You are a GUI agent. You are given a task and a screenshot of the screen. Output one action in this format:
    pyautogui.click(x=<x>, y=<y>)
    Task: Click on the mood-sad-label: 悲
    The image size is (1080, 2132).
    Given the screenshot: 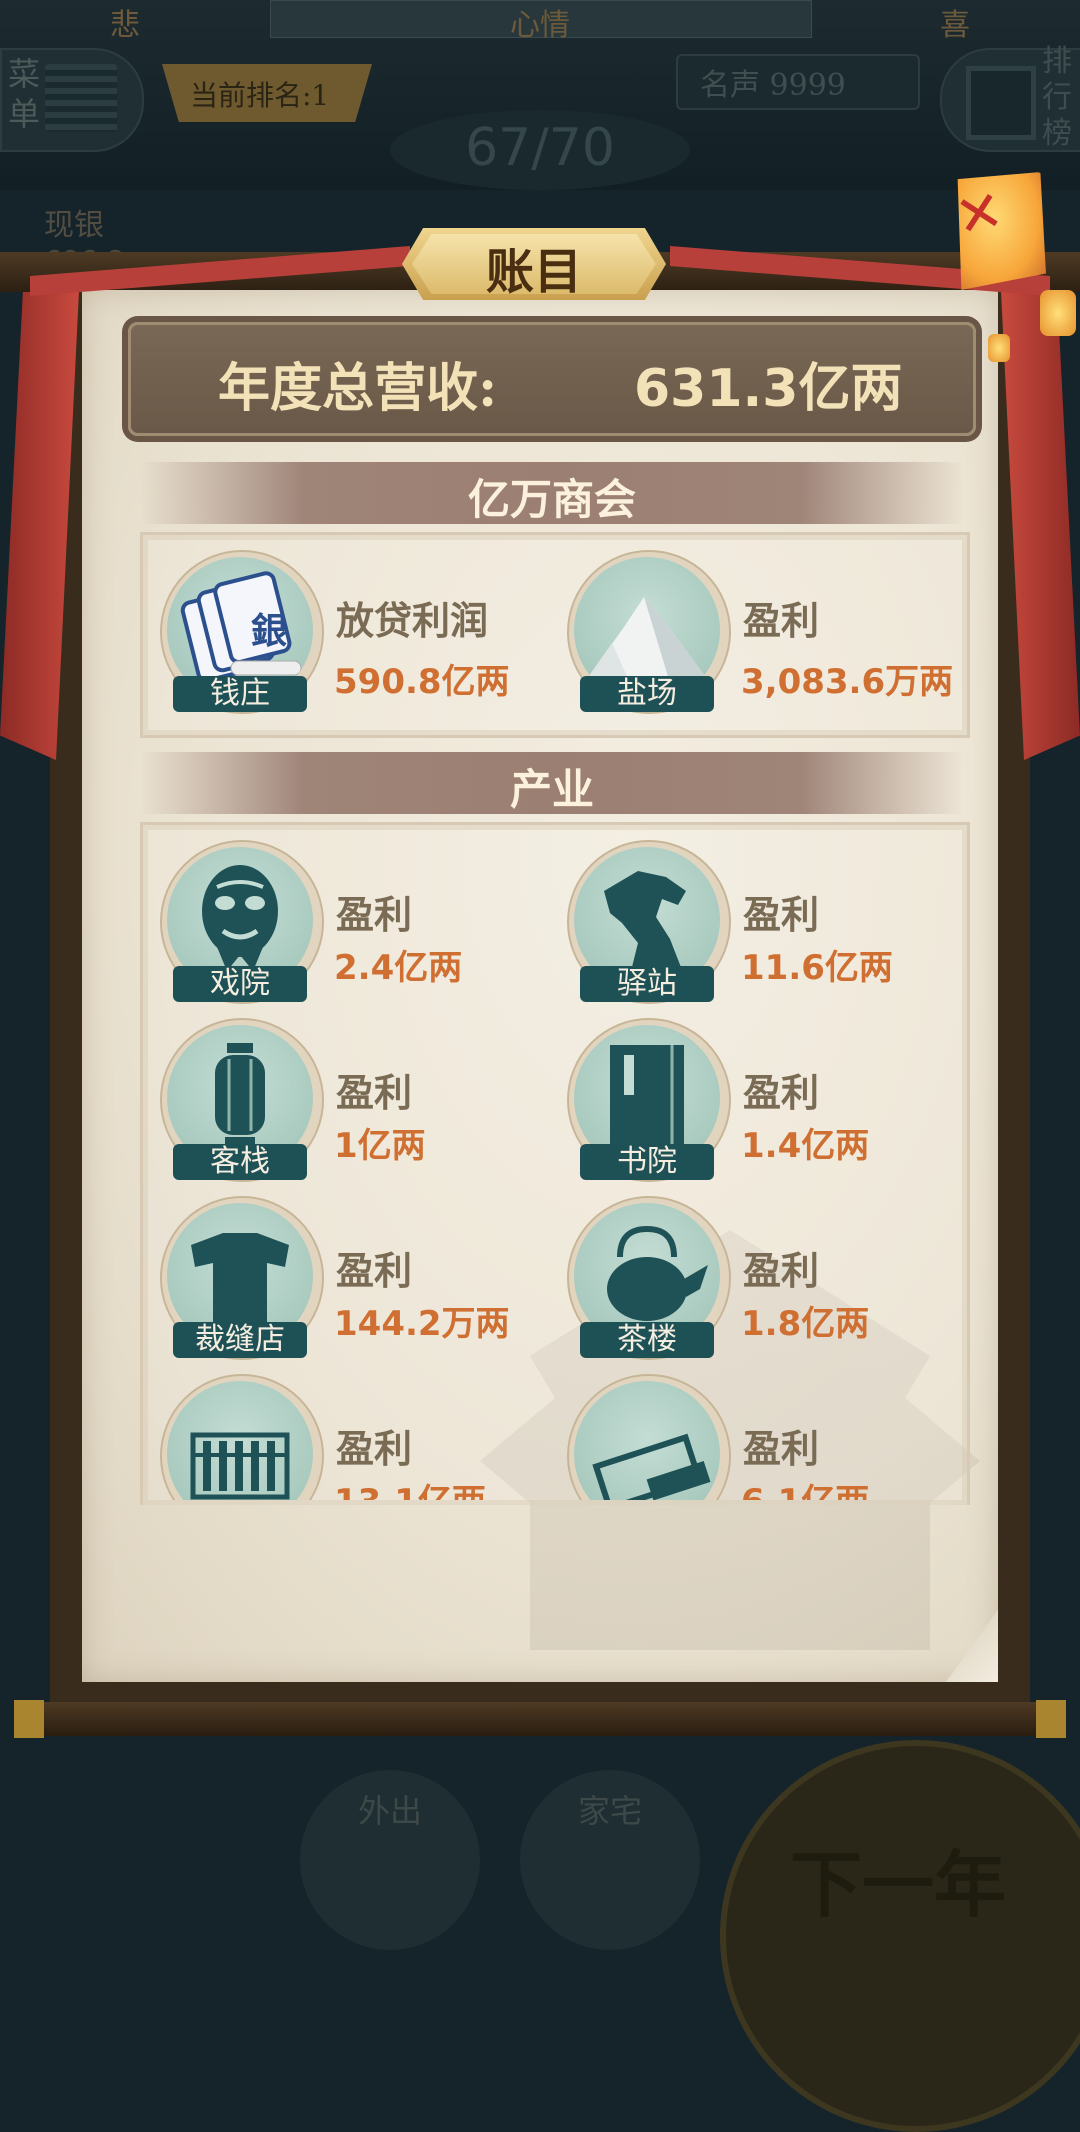 What is the action you would take?
    pyautogui.click(x=125, y=25)
    